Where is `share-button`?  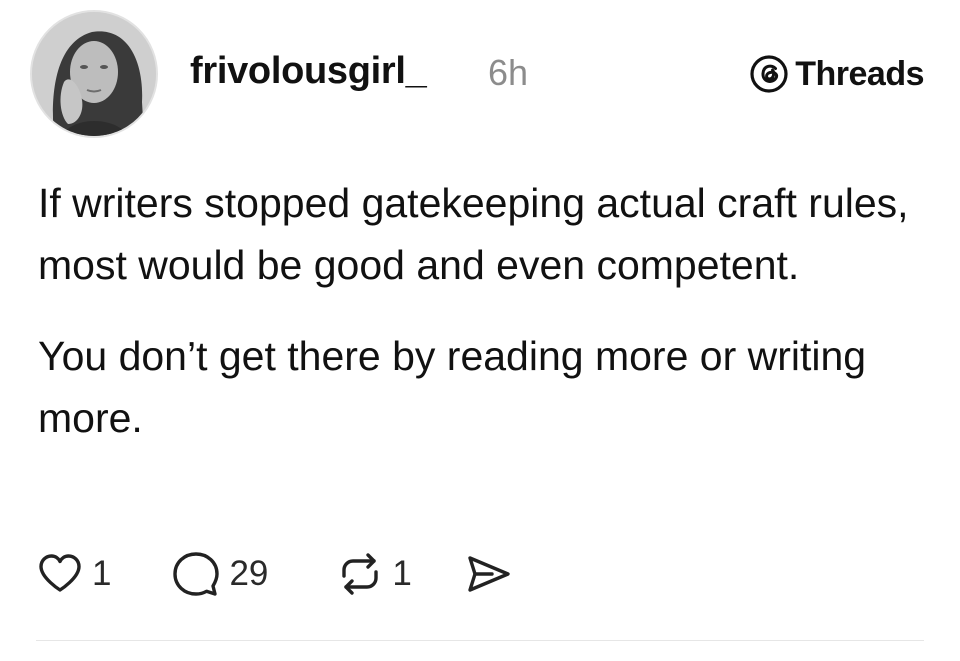 share-button is located at coordinates (488, 574).